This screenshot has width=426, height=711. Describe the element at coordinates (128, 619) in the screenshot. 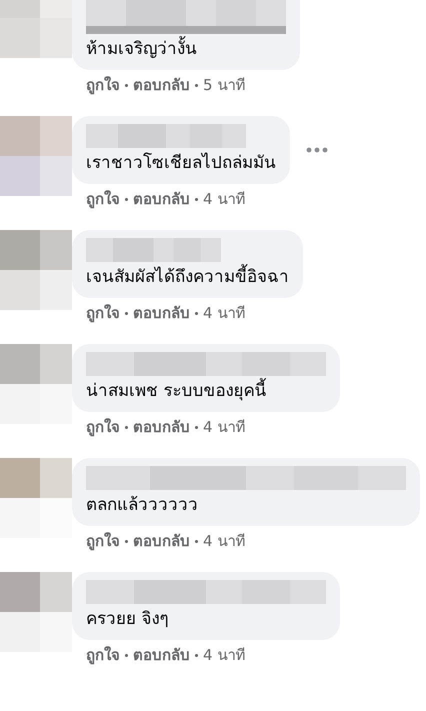

I see `comment-text: ครวยย จิงๆ` at that location.